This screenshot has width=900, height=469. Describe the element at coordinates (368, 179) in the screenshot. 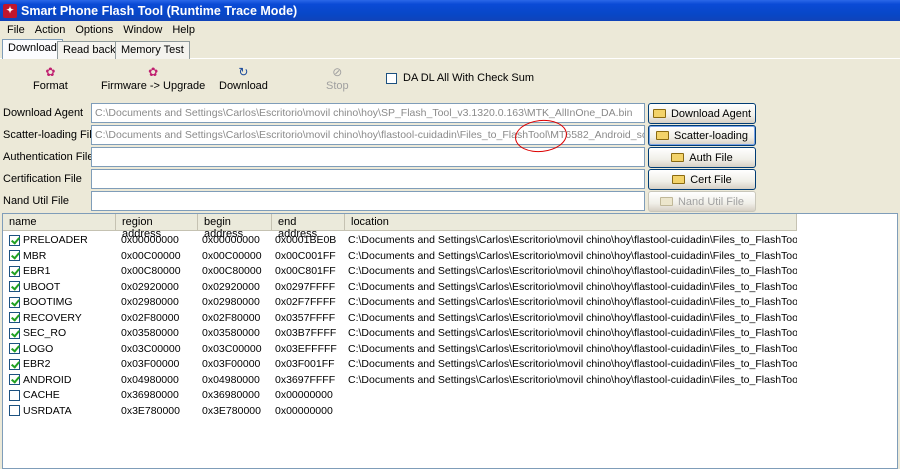

I see `cert-field` at that location.